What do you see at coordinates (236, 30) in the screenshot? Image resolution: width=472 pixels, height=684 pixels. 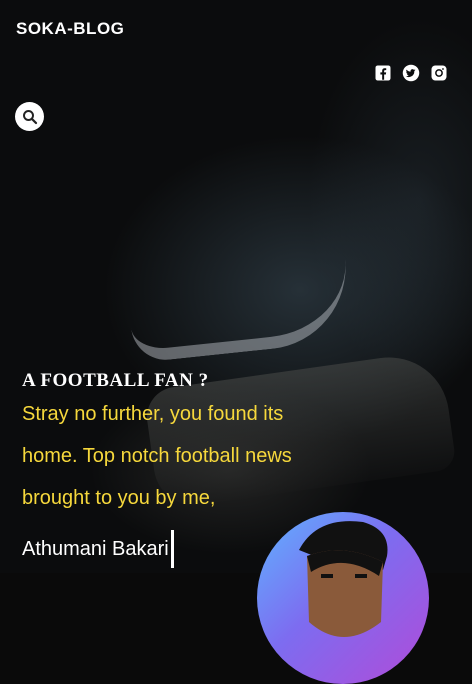 I see `site-header: SOKA-BLOG` at bounding box center [236, 30].